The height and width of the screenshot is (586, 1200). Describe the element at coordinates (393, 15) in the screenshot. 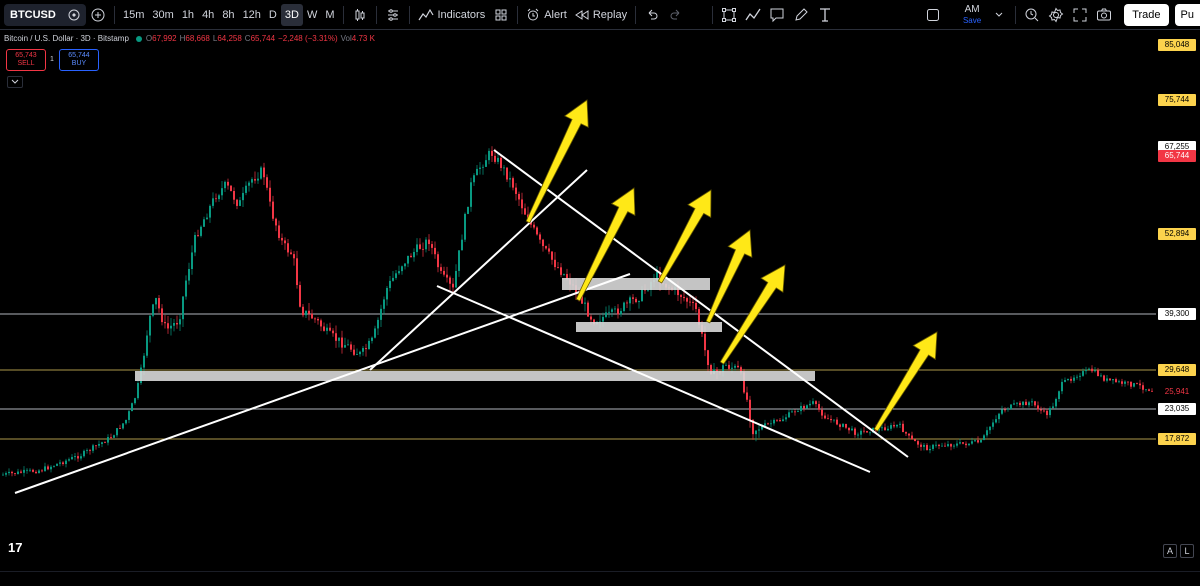

I see `compare-icon` at that location.